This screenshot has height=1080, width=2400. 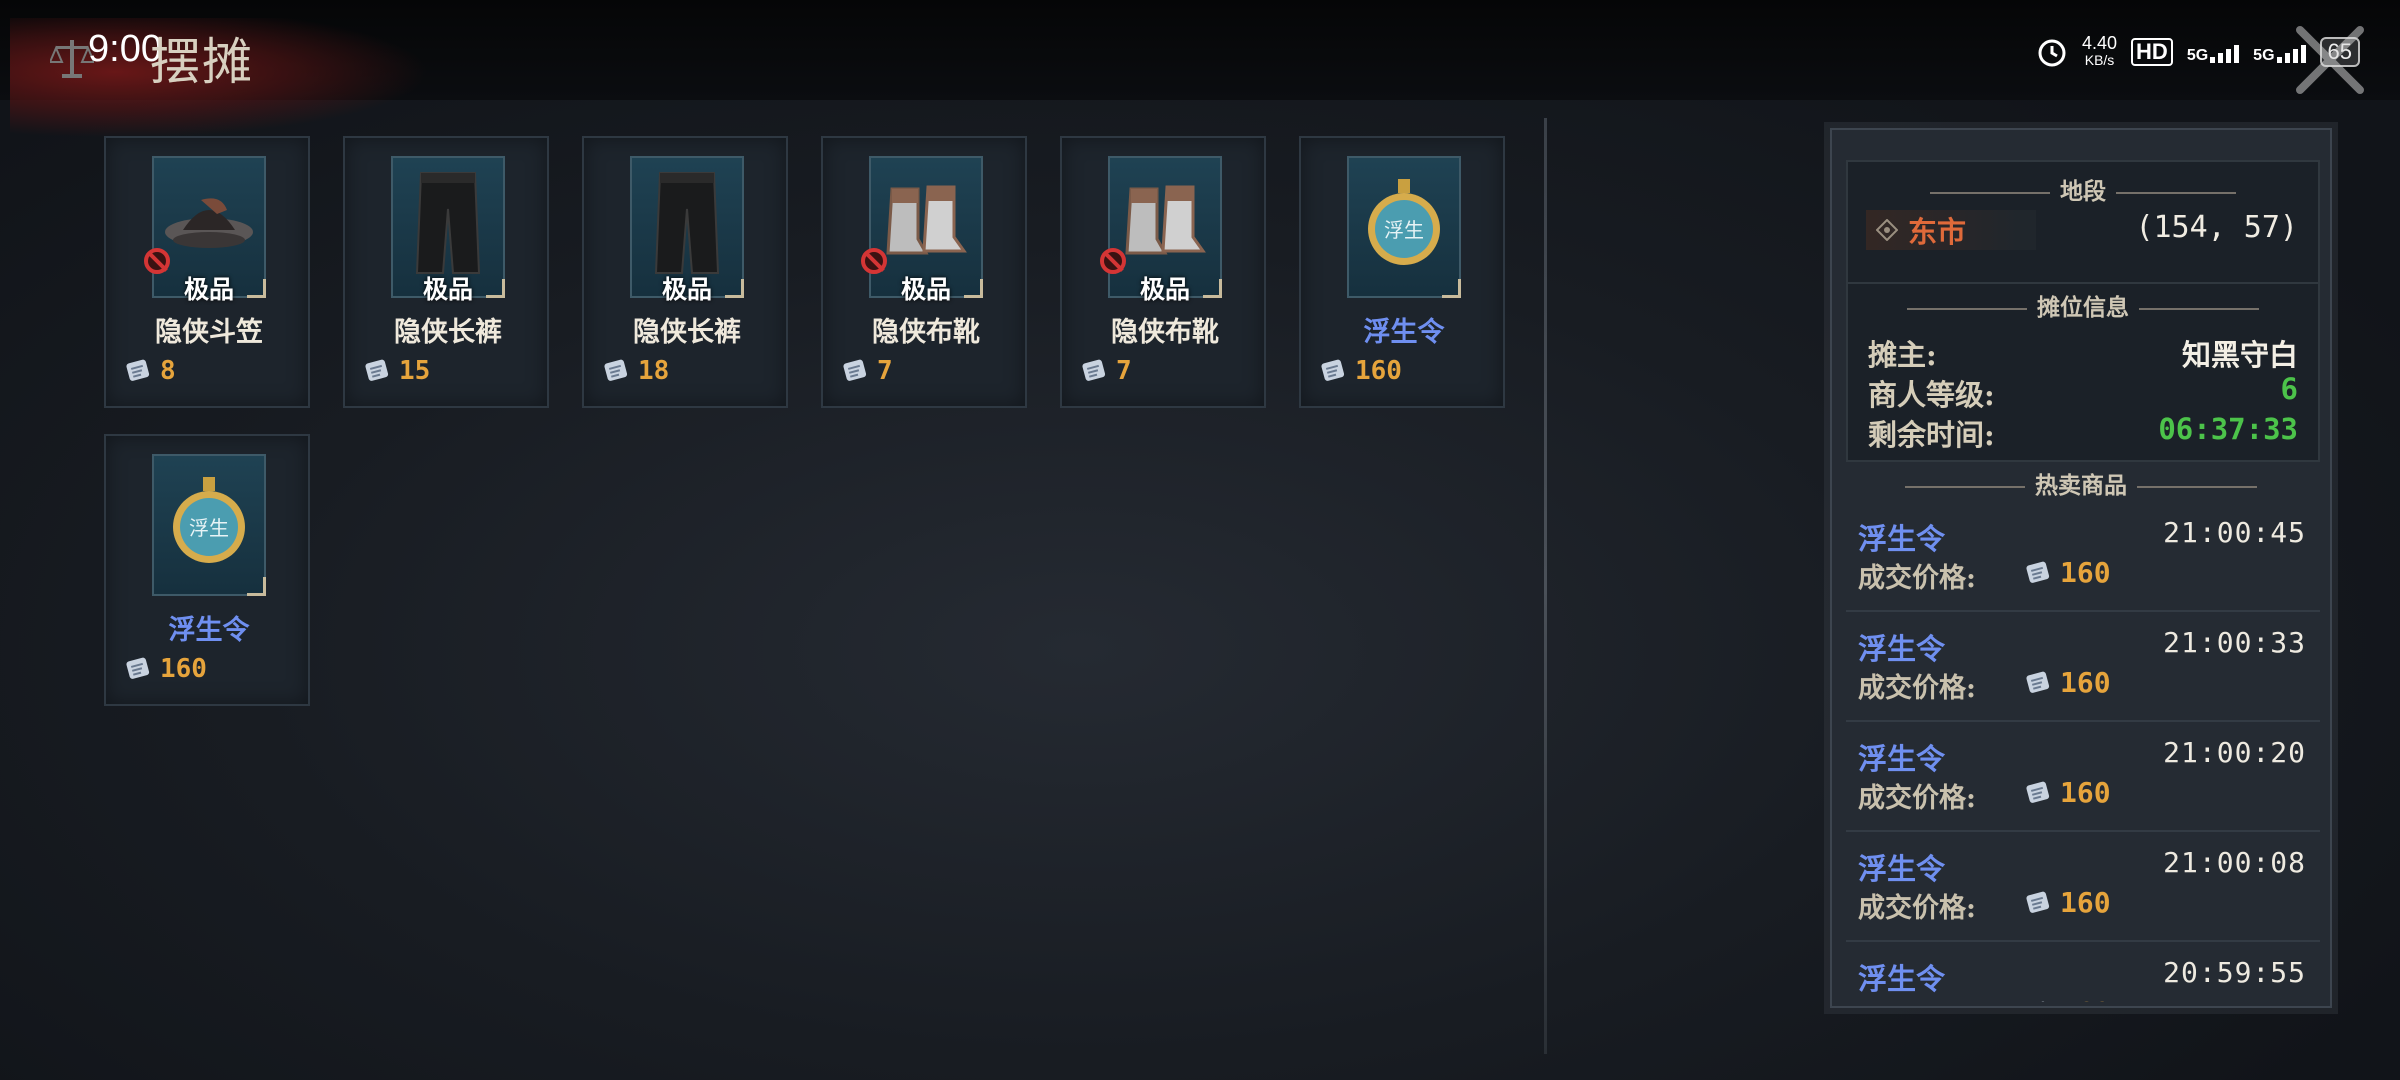 I want to click on alarm-icon, so click(x=2052, y=53).